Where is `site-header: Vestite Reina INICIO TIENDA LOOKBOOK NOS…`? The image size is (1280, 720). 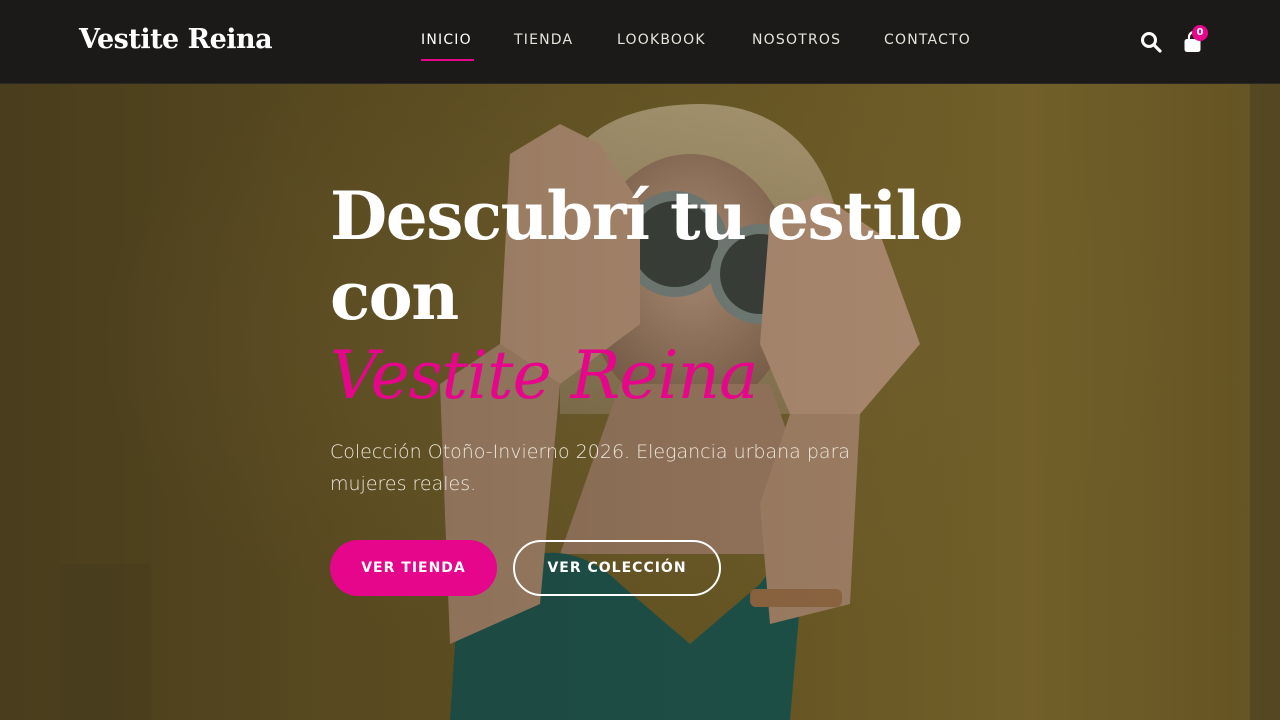
site-header: Vestite Reina INICIO TIENDA LOOKBOOK NOS… is located at coordinates (640, 42).